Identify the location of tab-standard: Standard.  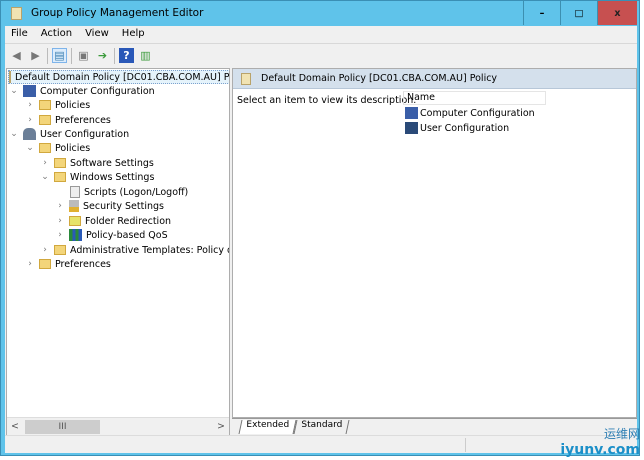
(321, 427).